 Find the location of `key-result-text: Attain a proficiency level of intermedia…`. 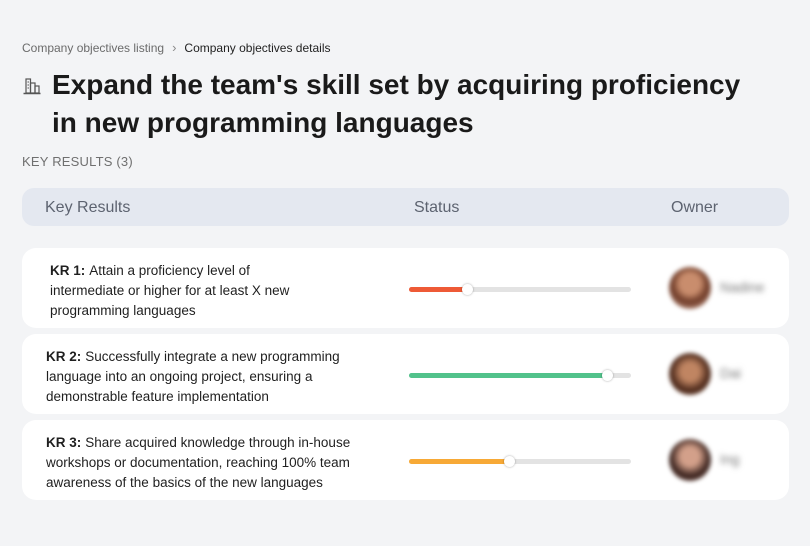

key-result-text: Attain a proficiency level of intermedia… is located at coordinates (170, 290).